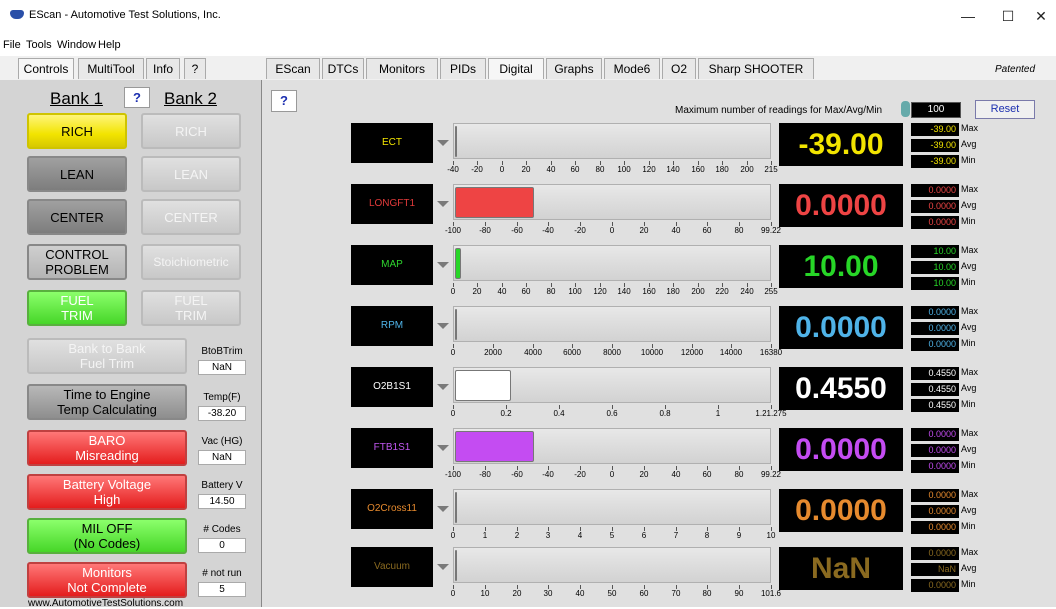  What do you see at coordinates (392, 509) in the screenshot?
I see `gauge-pid-selector: O2Cross11` at bounding box center [392, 509].